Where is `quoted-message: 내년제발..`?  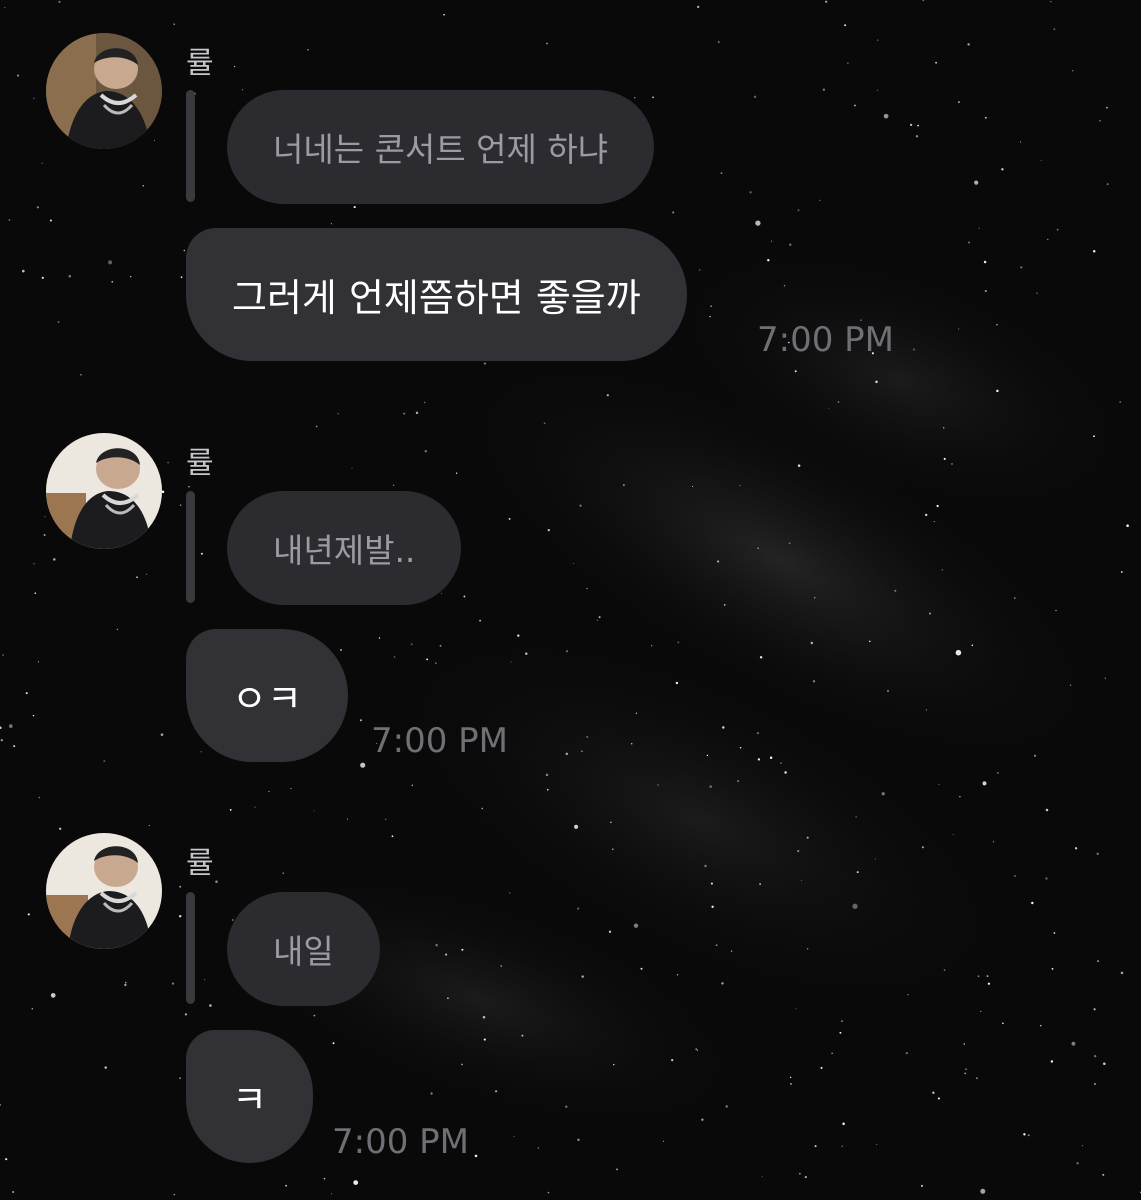 quoted-message: 내년제발.. is located at coordinates (344, 548).